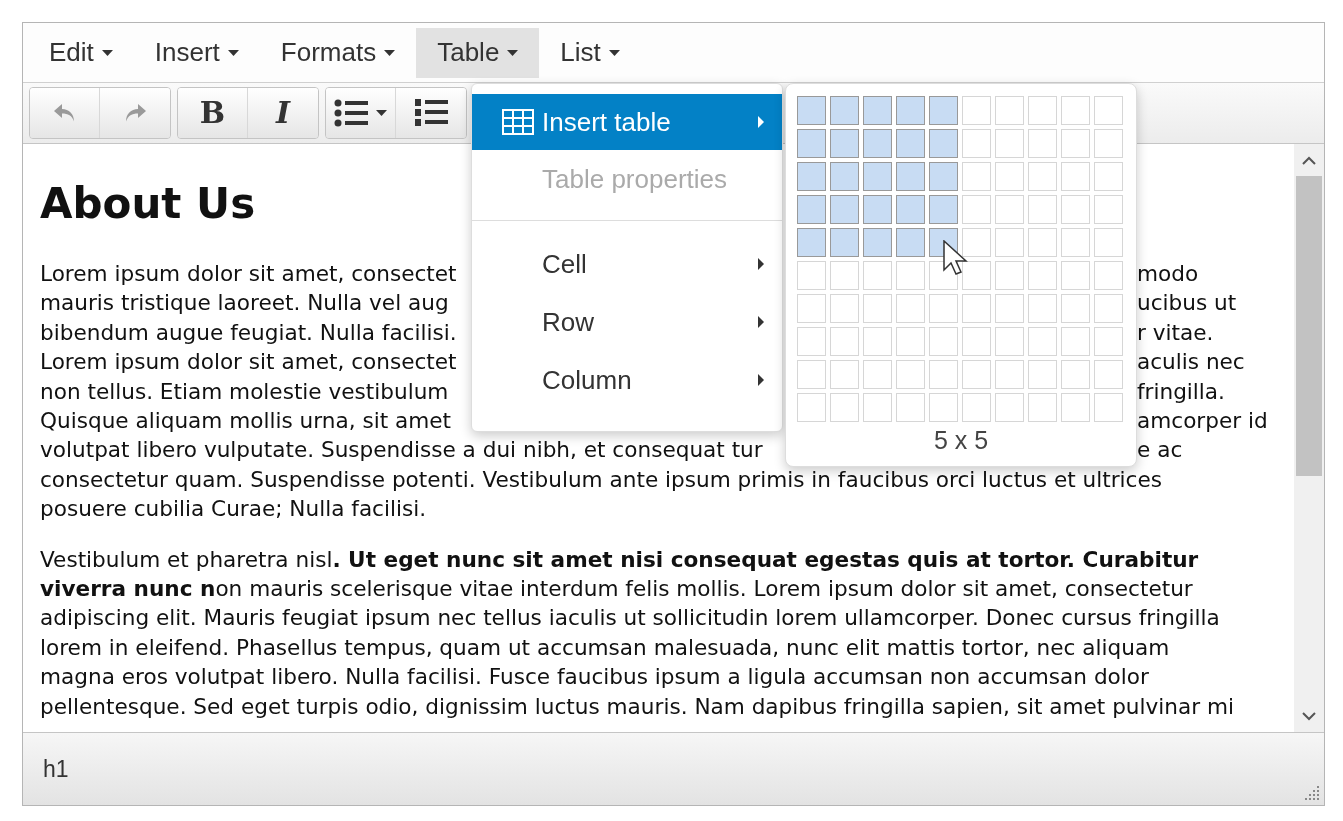 The width and height of the screenshot is (1343, 821). I want to click on menu-item: Formats, so click(338, 52).